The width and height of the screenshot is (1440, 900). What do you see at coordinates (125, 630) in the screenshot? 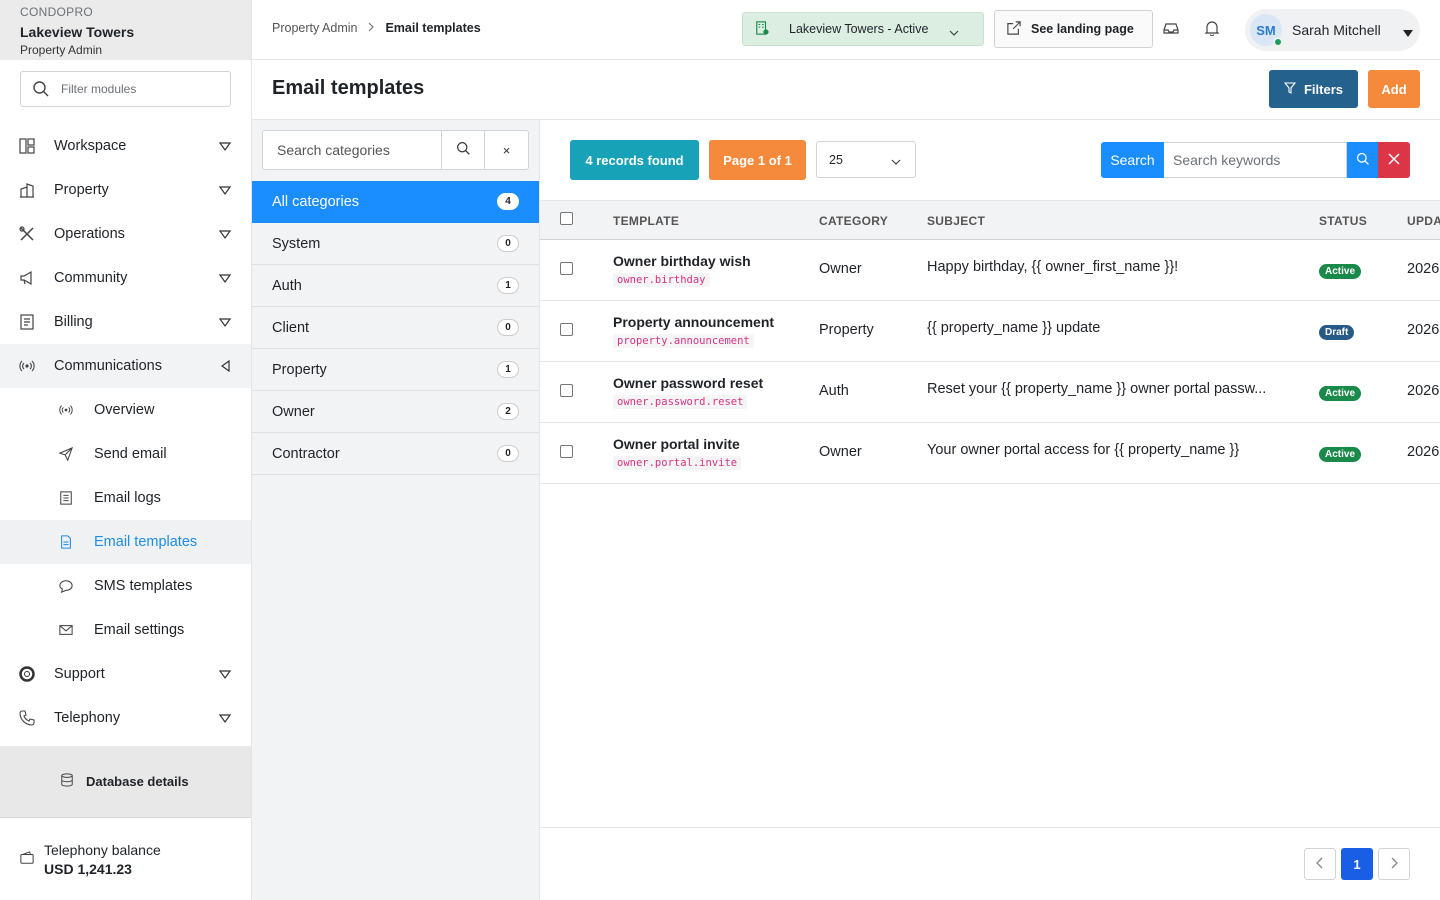
I see `sidebar-item-email-settings: Email settings` at bounding box center [125, 630].